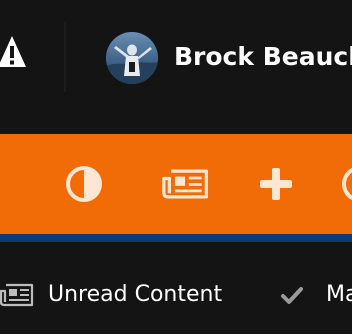 This screenshot has height=334, width=352. Describe the element at coordinates (65, 57) in the screenshot. I see `divider` at that location.